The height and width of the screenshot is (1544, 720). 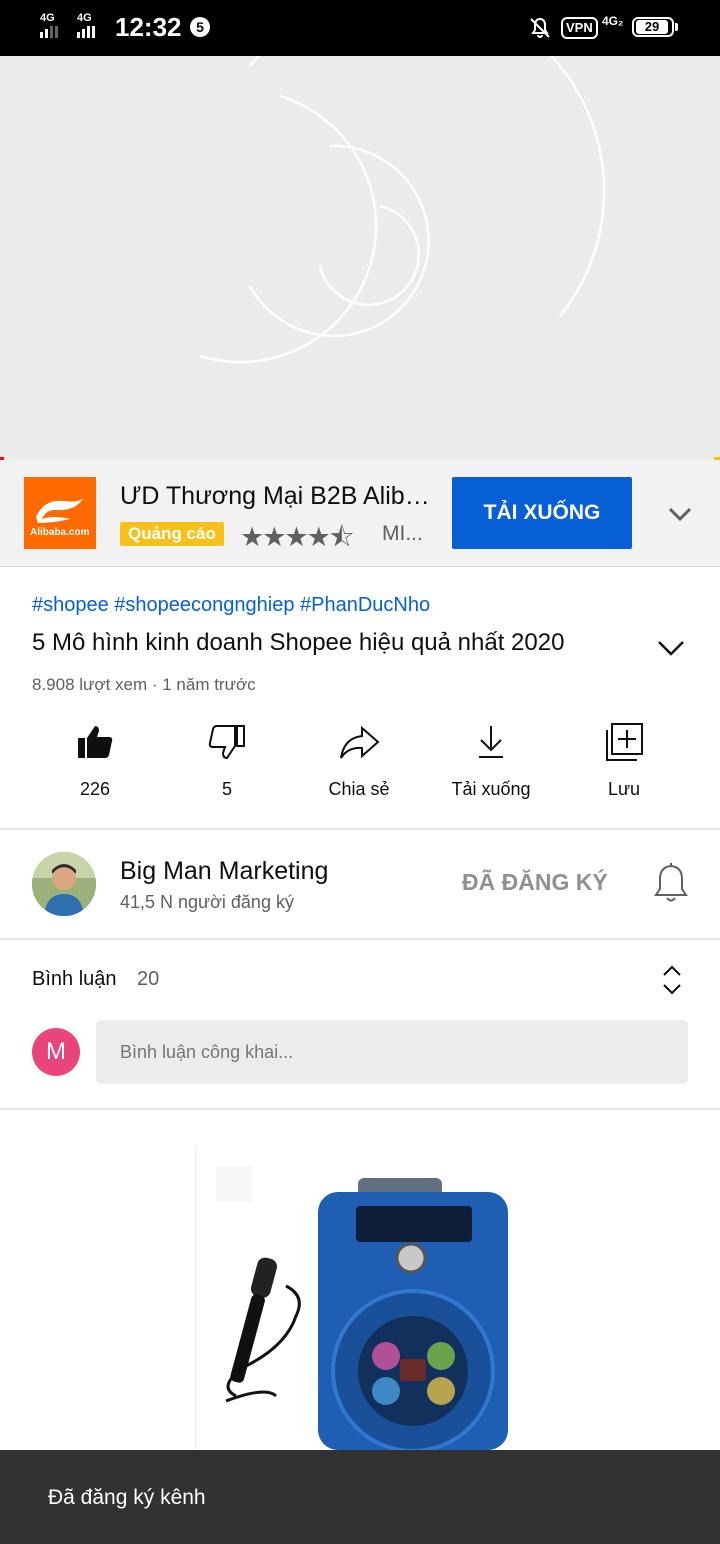 I want to click on dislike-count: 5, so click(x=226, y=789).